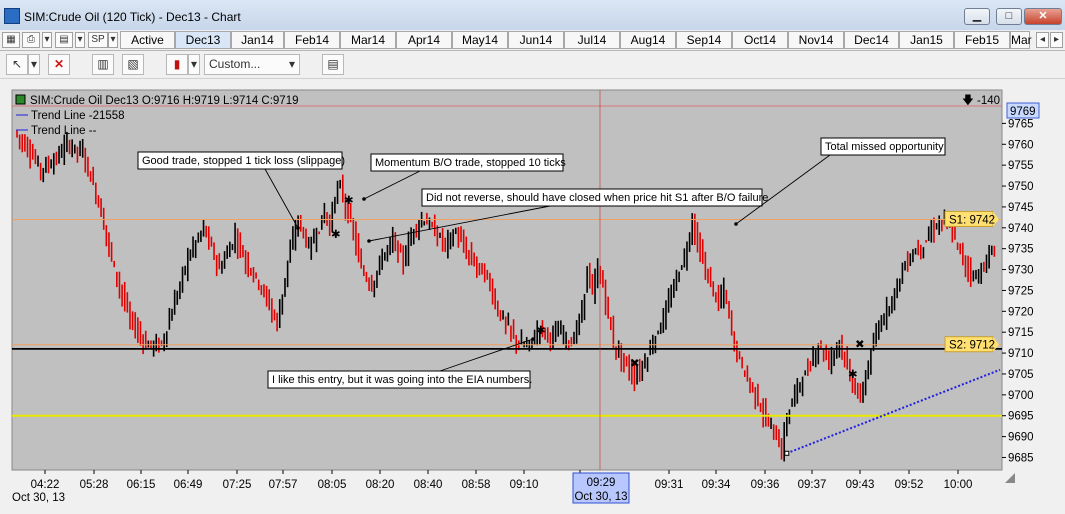  What do you see at coordinates (1043, 16) in the screenshot?
I see `close-button: ✕` at bounding box center [1043, 16].